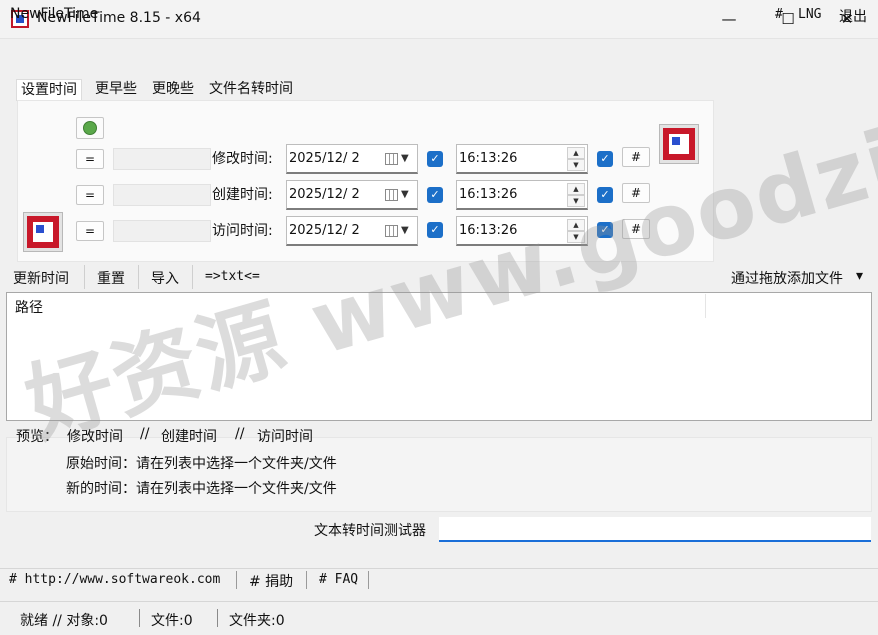 The height and width of the screenshot is (635, 878). What do you see at coordinates (201, 489) in the screenshot?
I see `new-time-text: 新的时间：请在列表中选择一个文件夹/文件` at bounding box center [201, 489].